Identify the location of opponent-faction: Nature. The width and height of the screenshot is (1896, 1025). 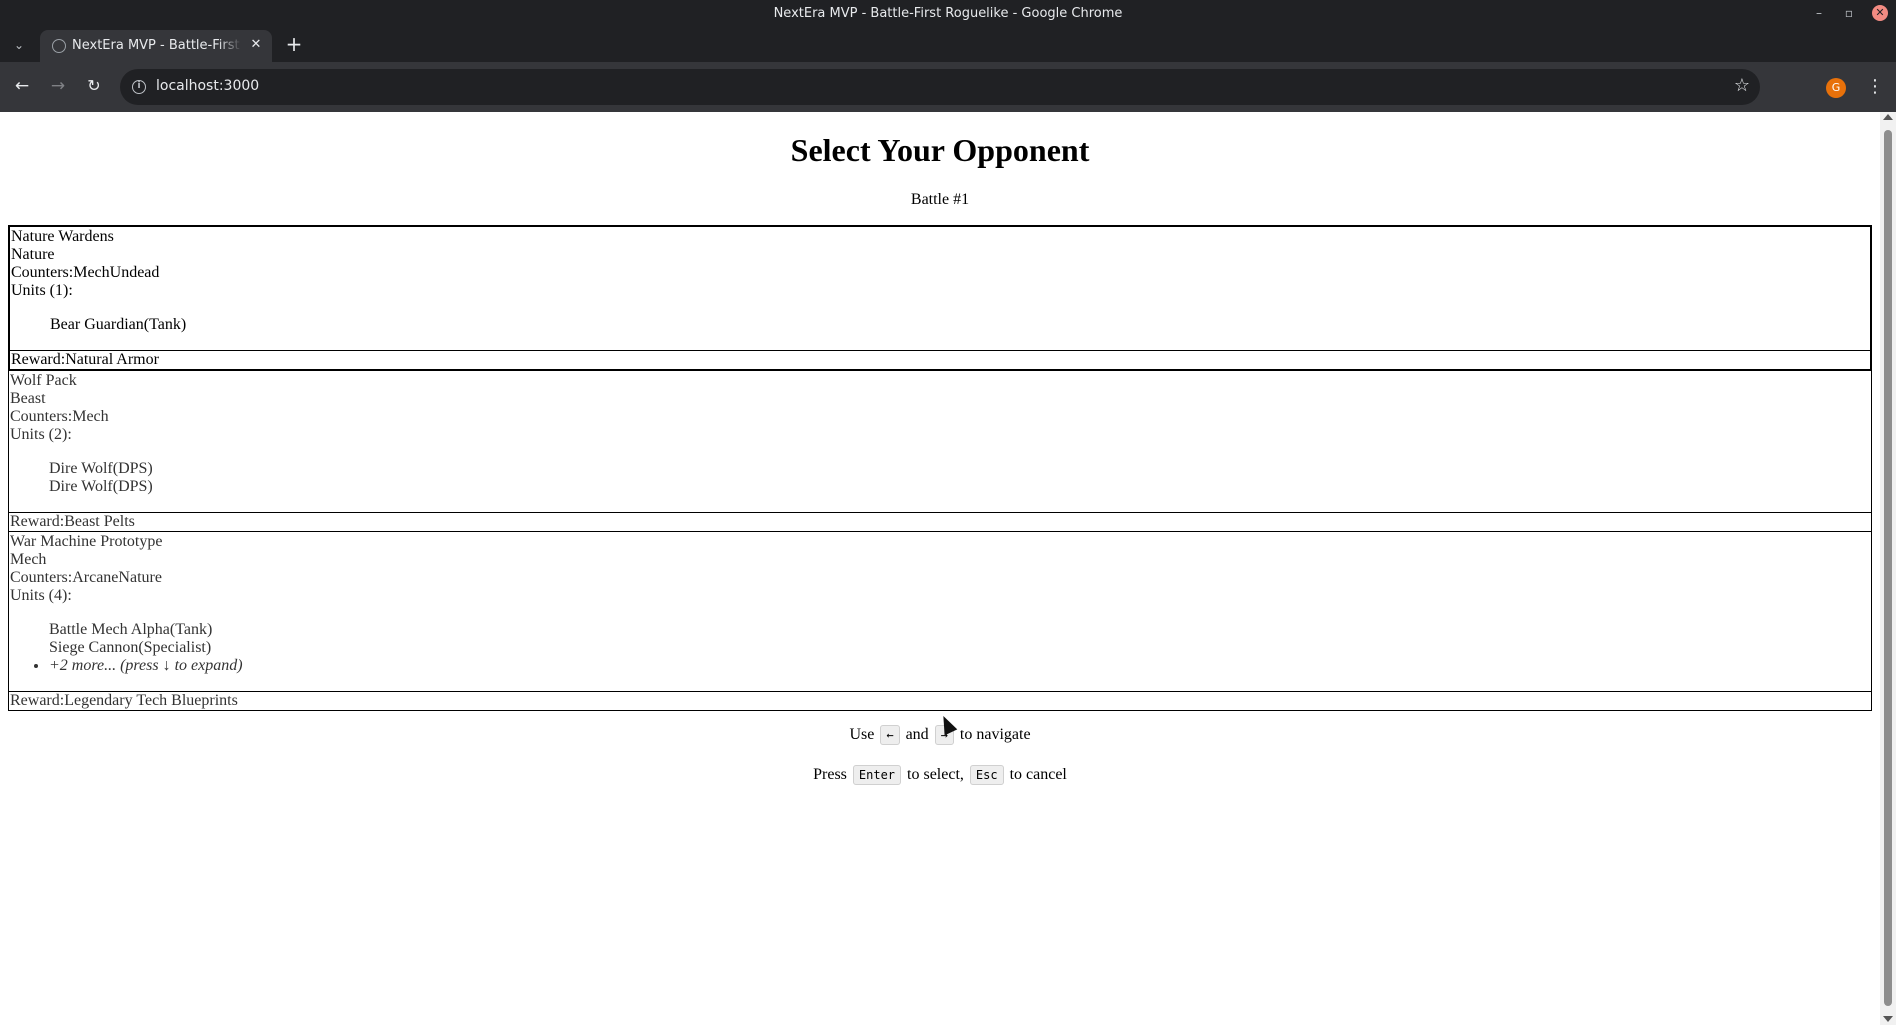
(33, 254).